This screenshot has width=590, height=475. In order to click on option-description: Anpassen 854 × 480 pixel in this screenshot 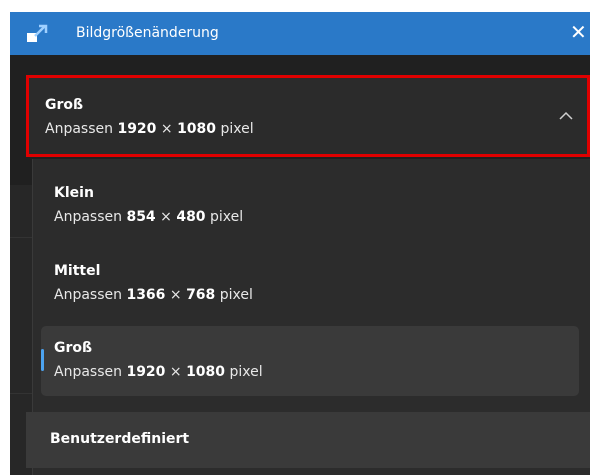, I will do `click(149, 217)`.